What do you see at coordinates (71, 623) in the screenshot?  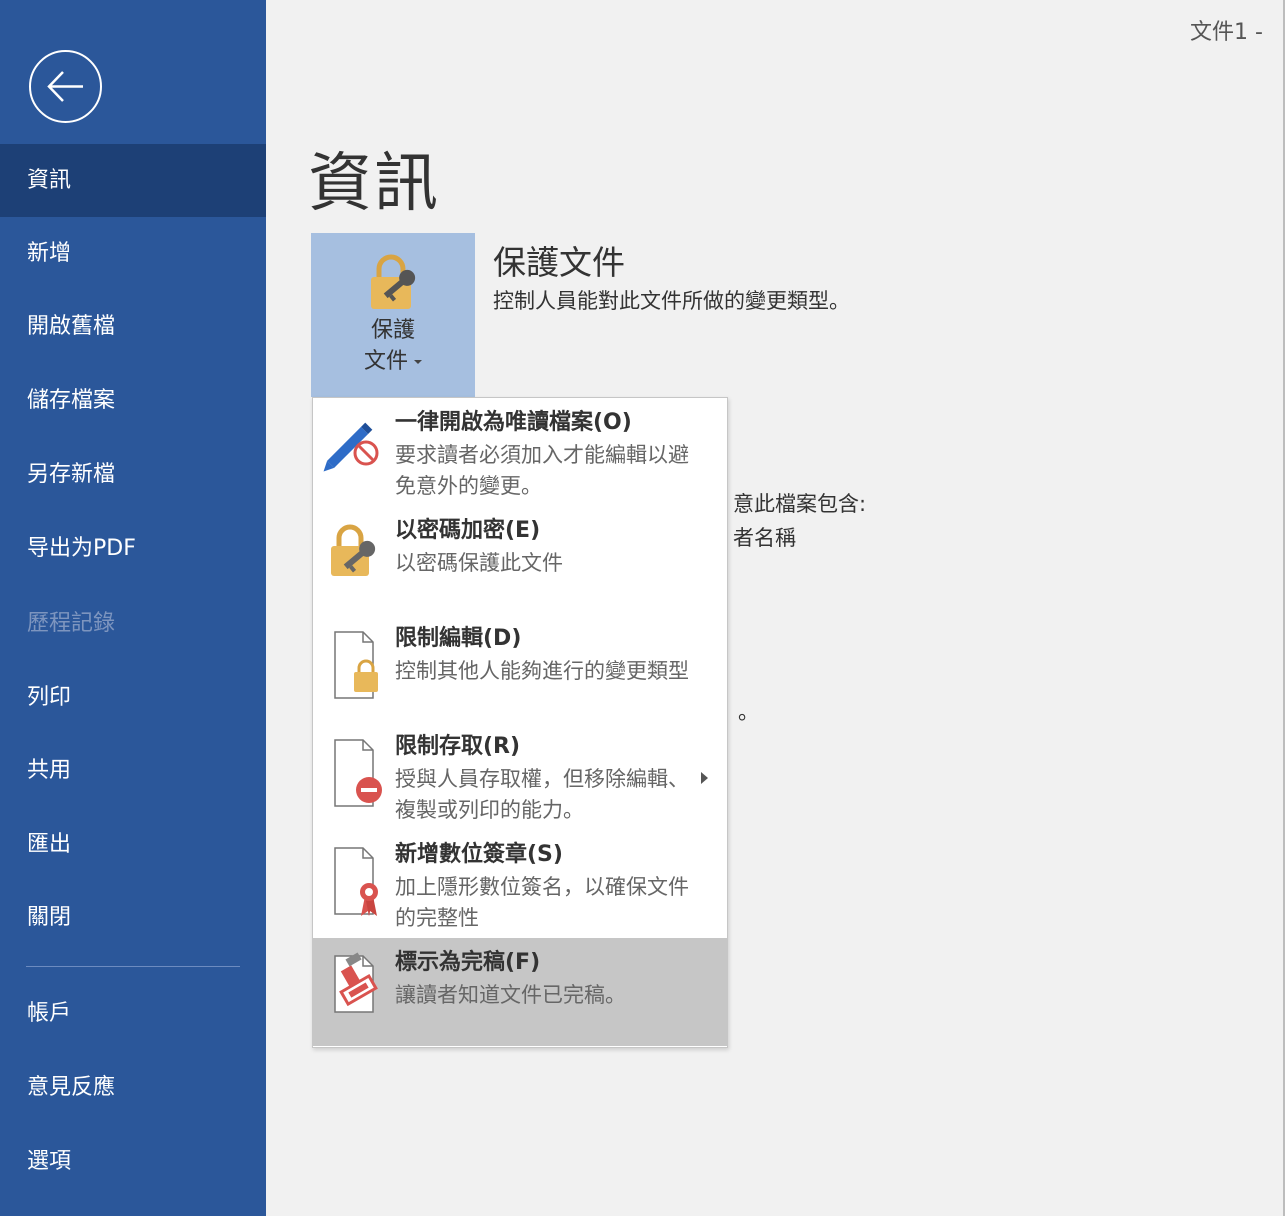 I see `sidebar-item-history: 歷程記錄` at bounding box center [71, 623].